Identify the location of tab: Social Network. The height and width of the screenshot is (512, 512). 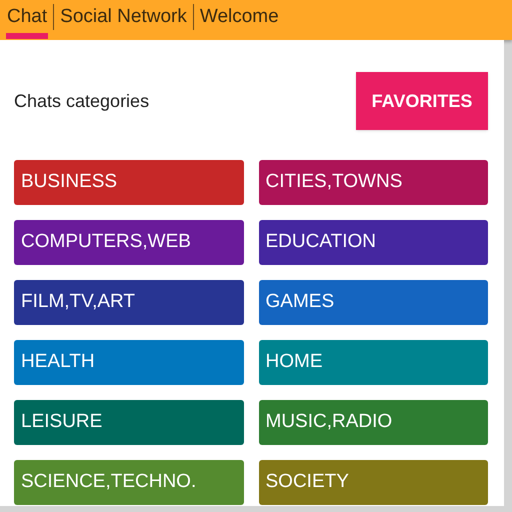
(123, 21).